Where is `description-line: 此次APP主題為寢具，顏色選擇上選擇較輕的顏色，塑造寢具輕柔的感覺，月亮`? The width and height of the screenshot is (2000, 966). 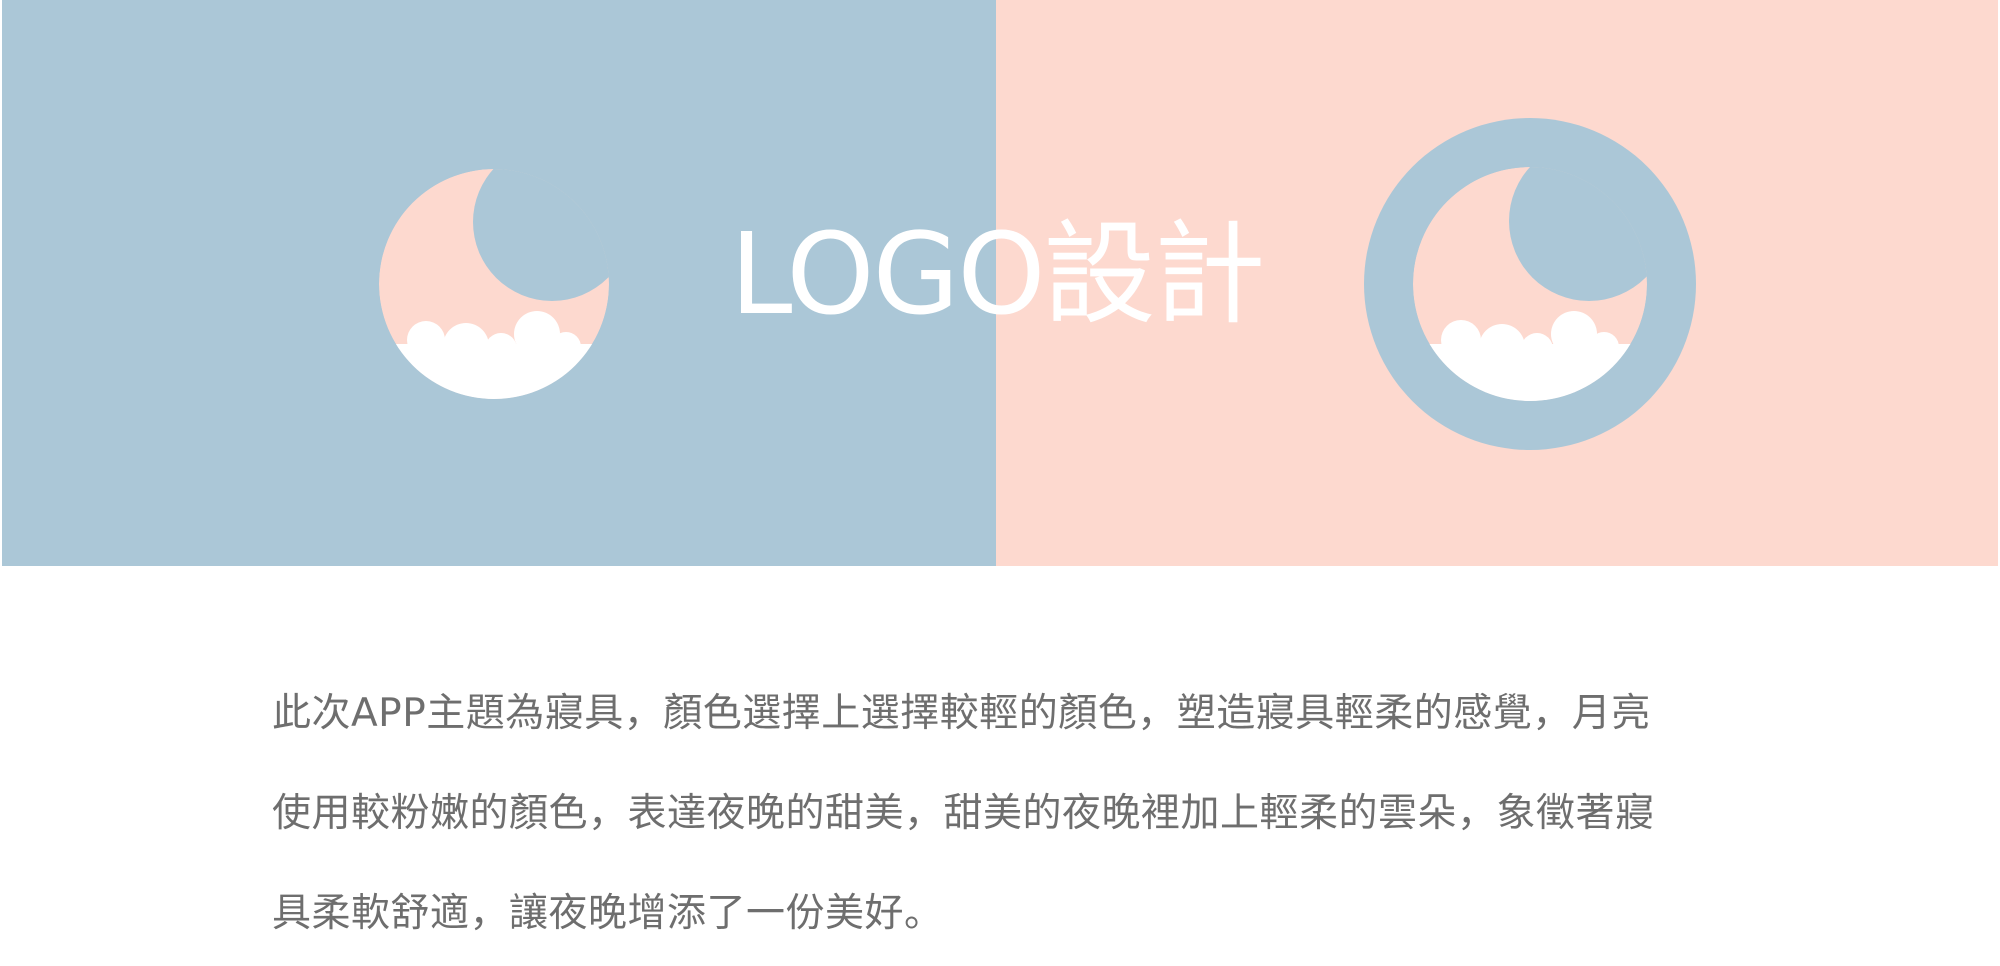 description-line: 此次APP主題為寢具，顏色選擇上選擇較輕的顏色，塑造寢具輕柔的感覺，月亮 is located at coordinates (961, 713).